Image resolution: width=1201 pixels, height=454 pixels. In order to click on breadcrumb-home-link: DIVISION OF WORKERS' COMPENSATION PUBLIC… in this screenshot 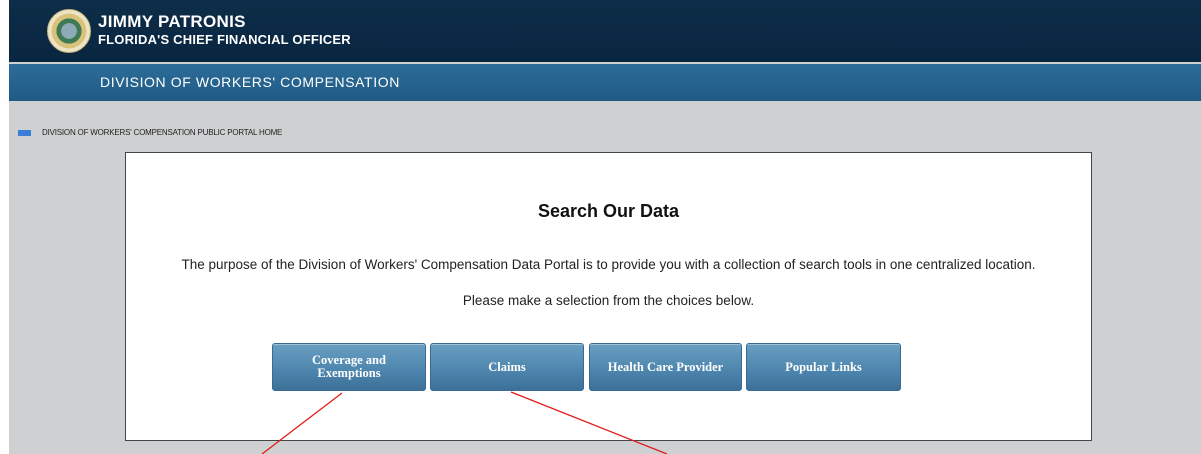, I will do `click(162, 132)`.